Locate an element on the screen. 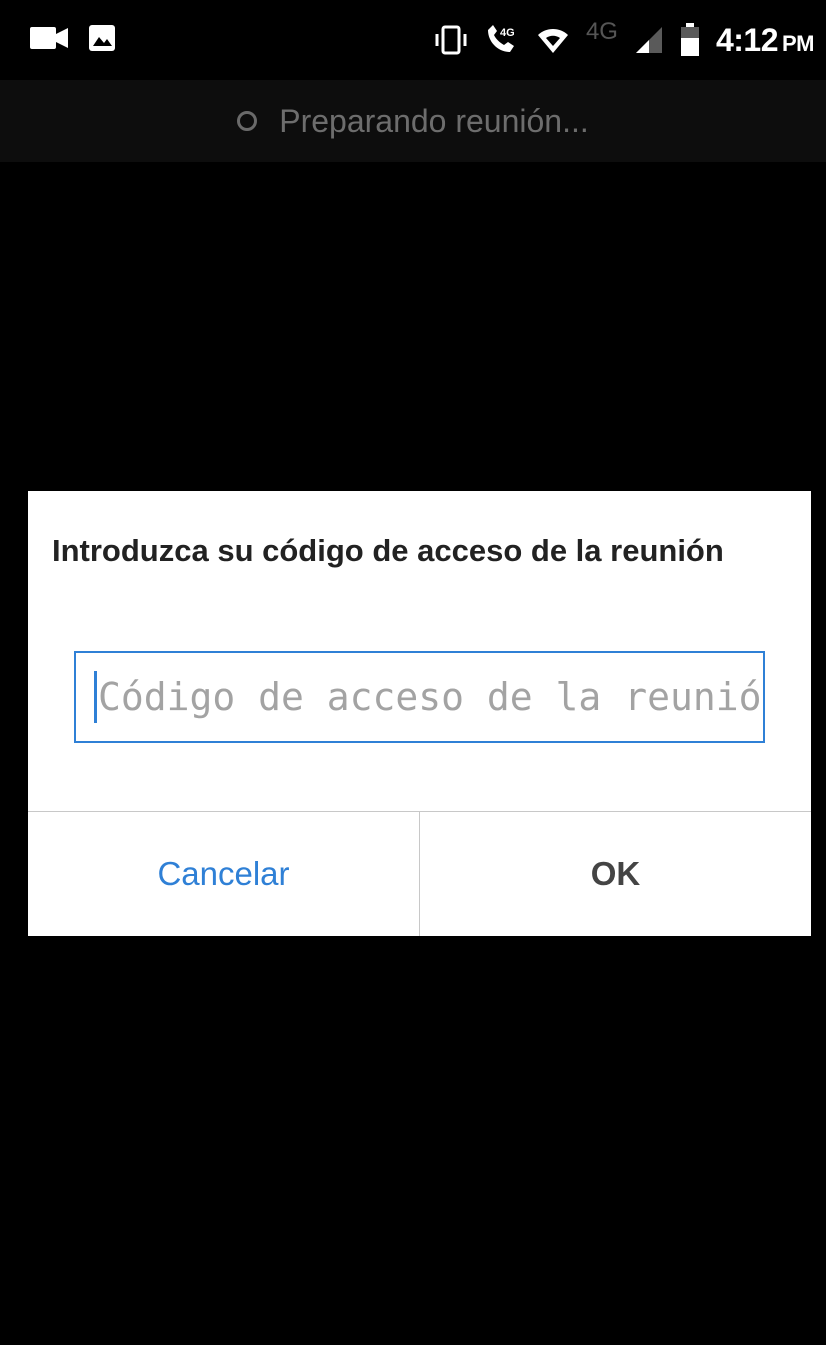 The image size is (826, 1345). passcode-field is located at coordinates (419, 697).